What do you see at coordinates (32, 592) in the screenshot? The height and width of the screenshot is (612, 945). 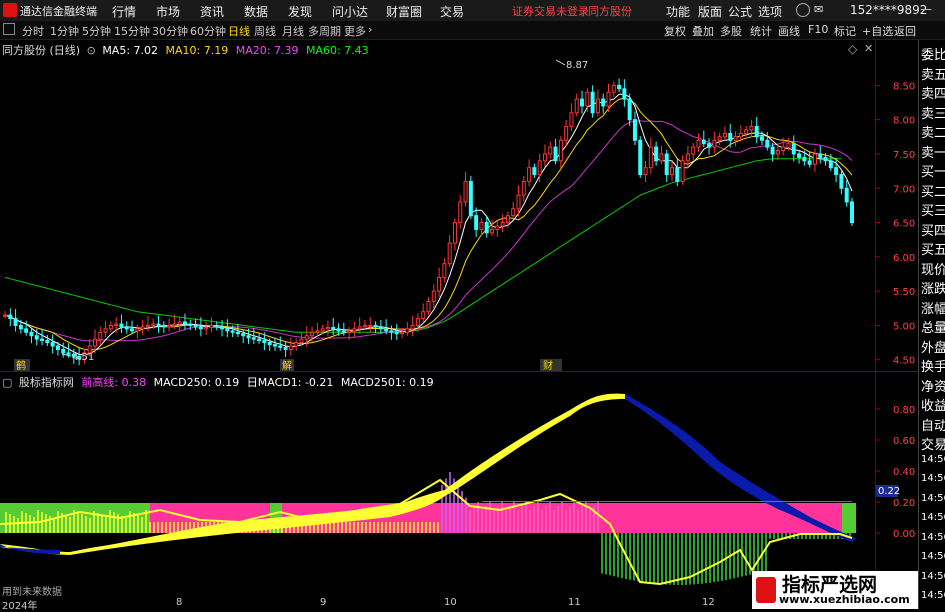 I see `future-data-note: 用到未来数据` at bounding box center [32, 592].